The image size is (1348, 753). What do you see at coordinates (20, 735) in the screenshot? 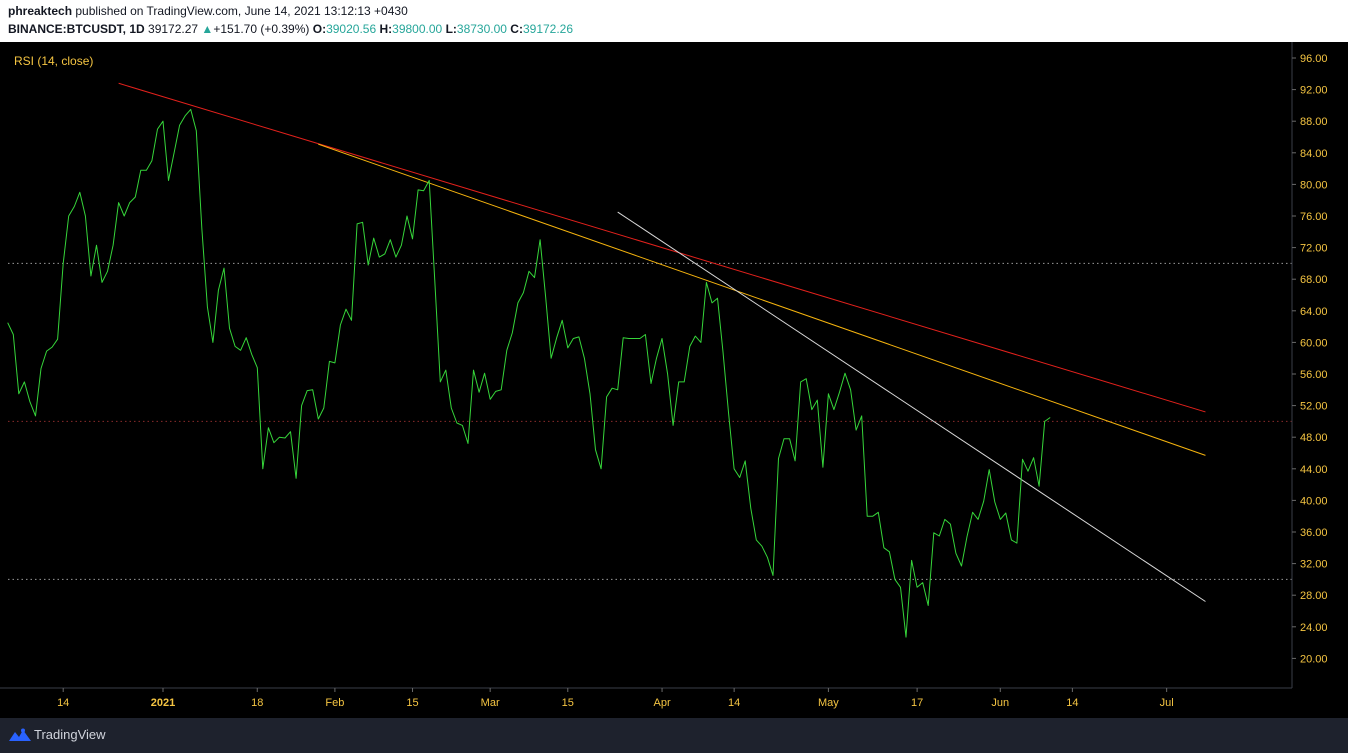
I see `tradingview-logo-icon` at bounding box center [20, 735].